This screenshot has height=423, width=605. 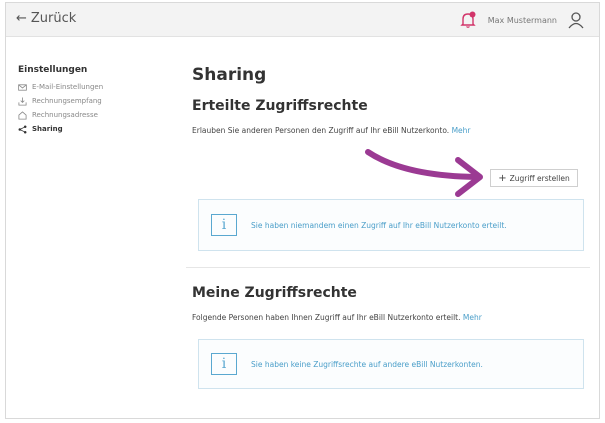 I want to click on home-icon, so click(x=22, y=115).